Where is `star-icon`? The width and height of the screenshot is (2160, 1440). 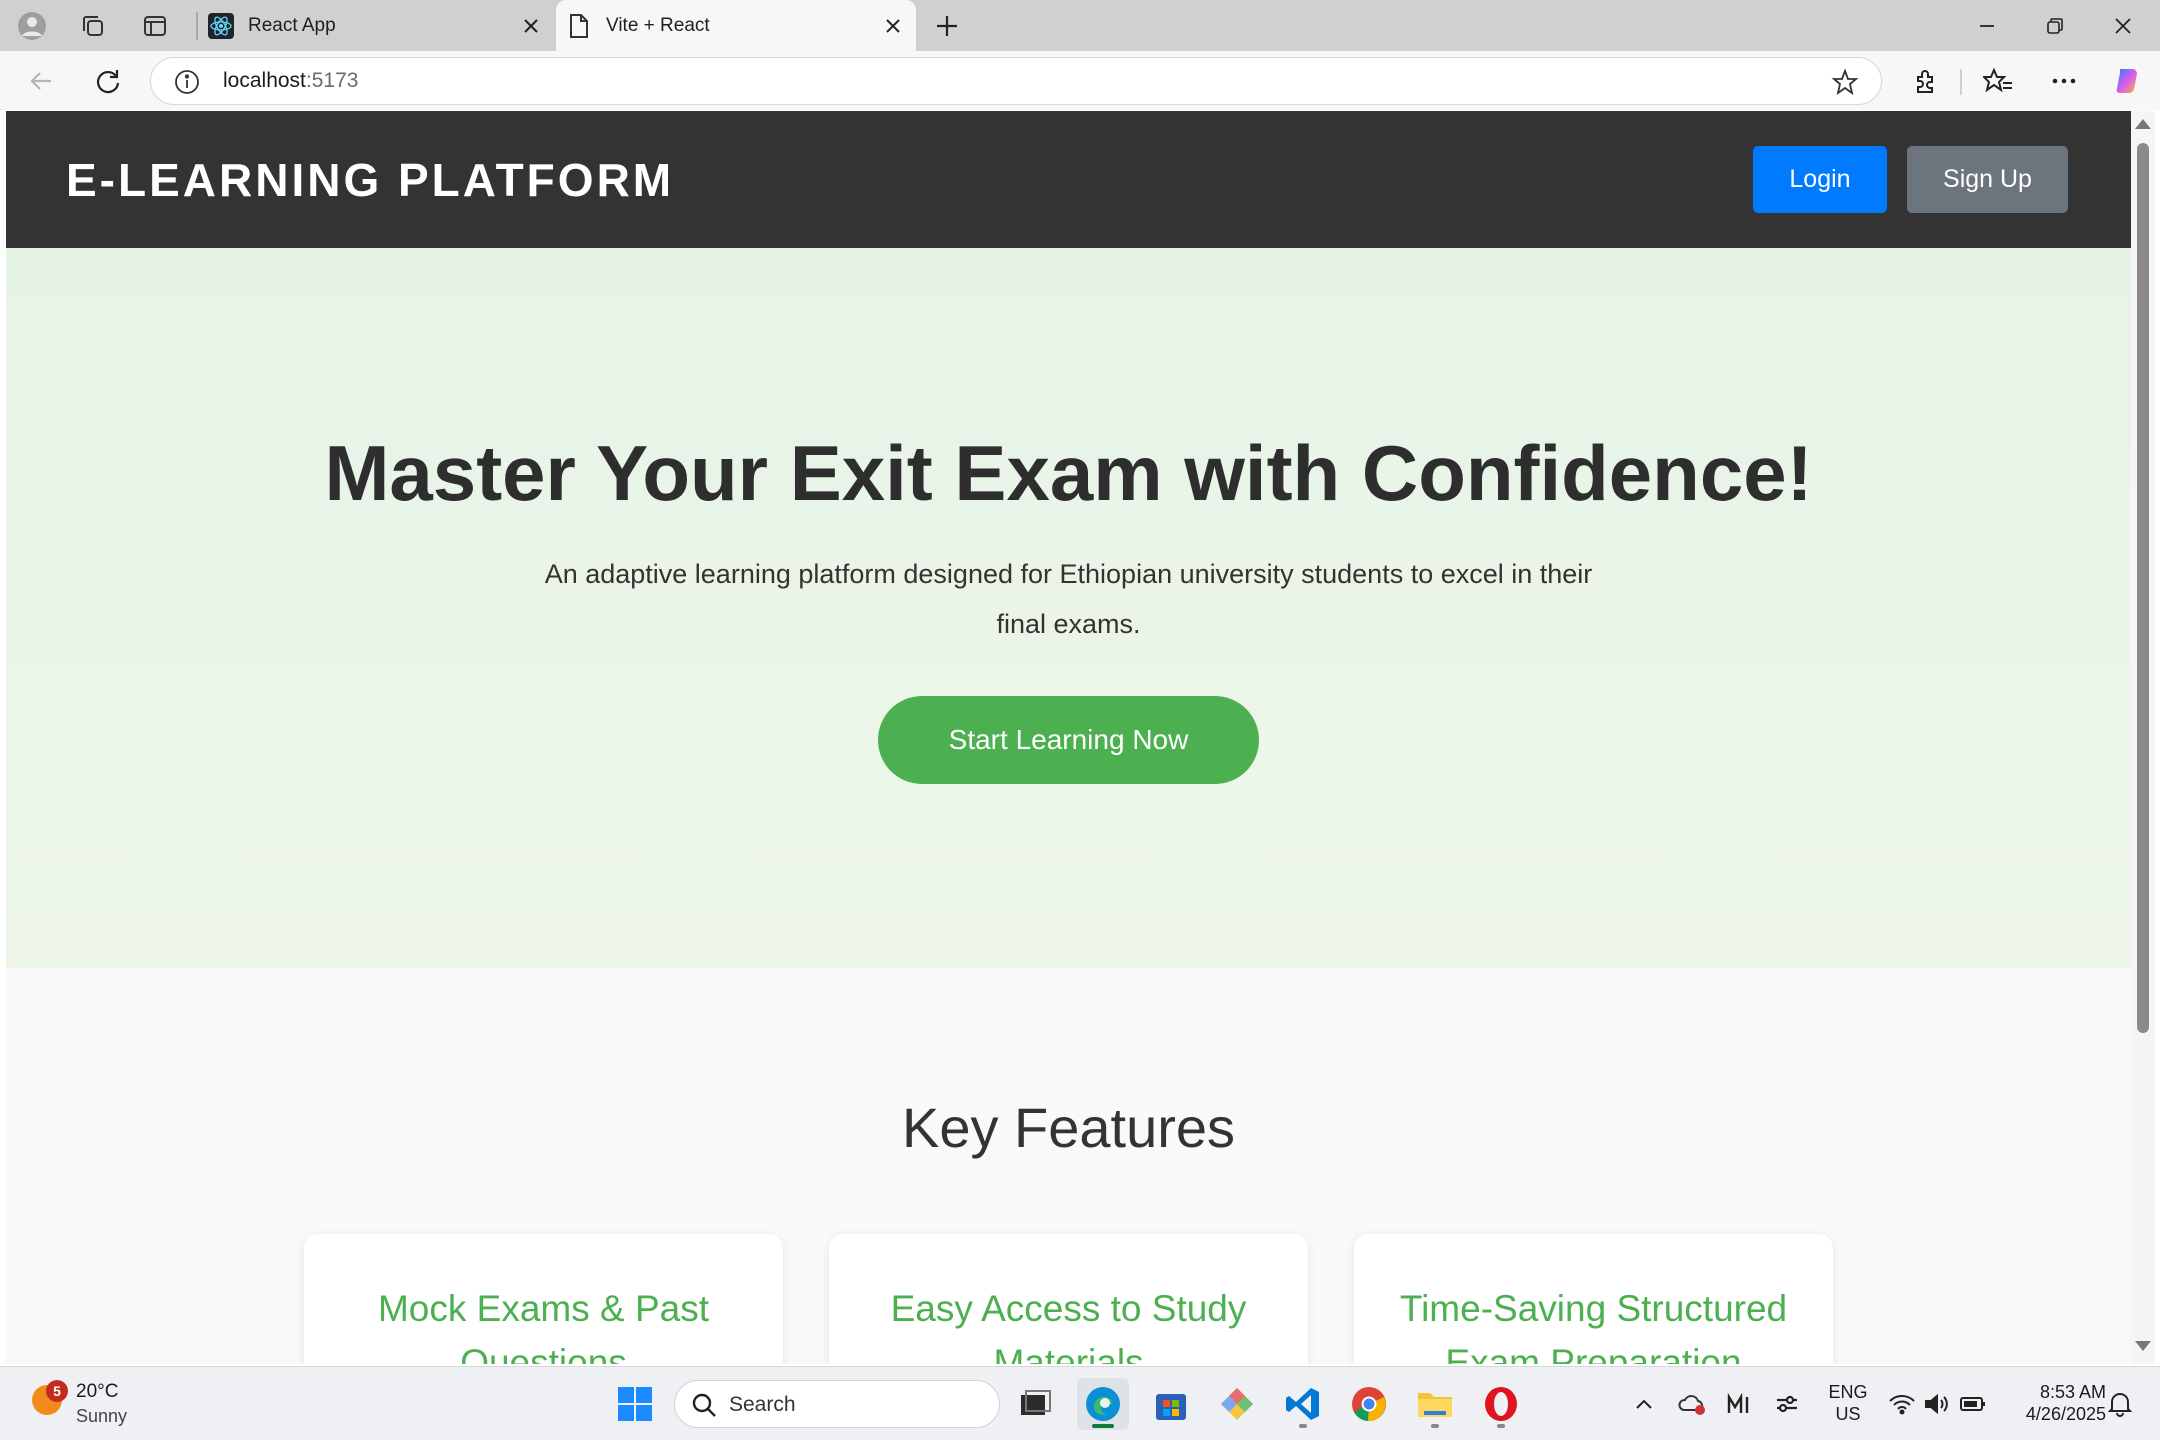 star-icon is located at coordinates (1845, 82).